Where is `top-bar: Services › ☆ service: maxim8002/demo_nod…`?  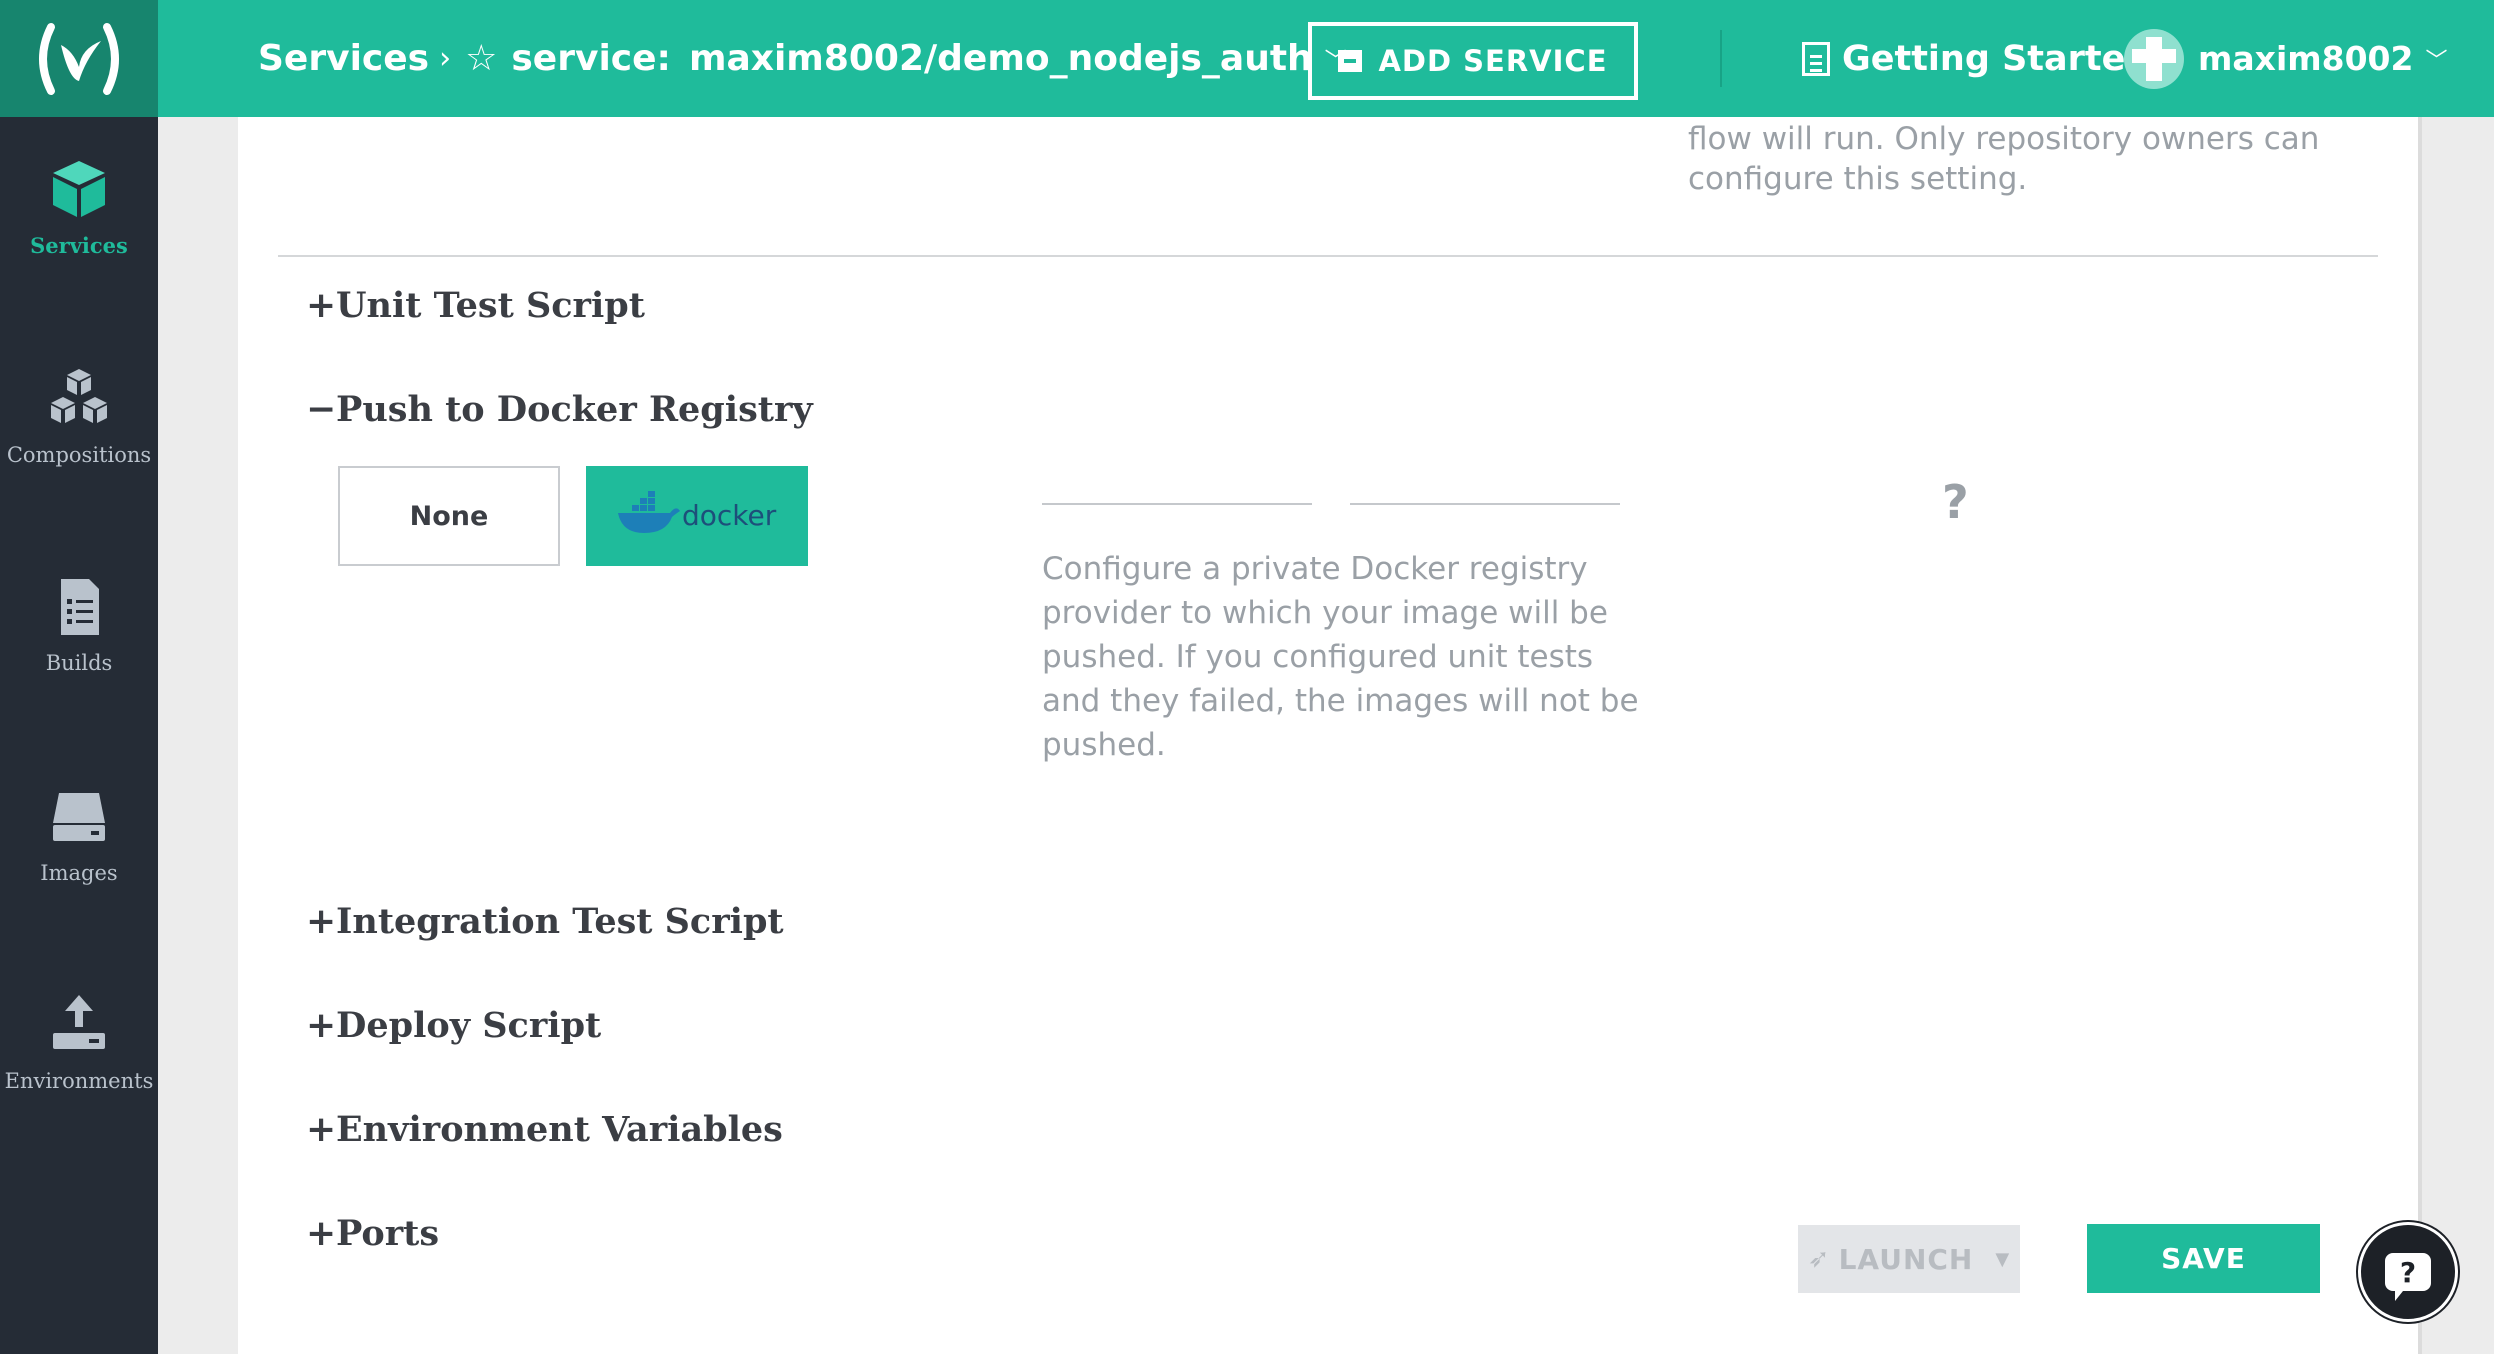
top-bar: Services › ☆ service: maxim8002/demo_nod… is located at coordinates (1247, 58).